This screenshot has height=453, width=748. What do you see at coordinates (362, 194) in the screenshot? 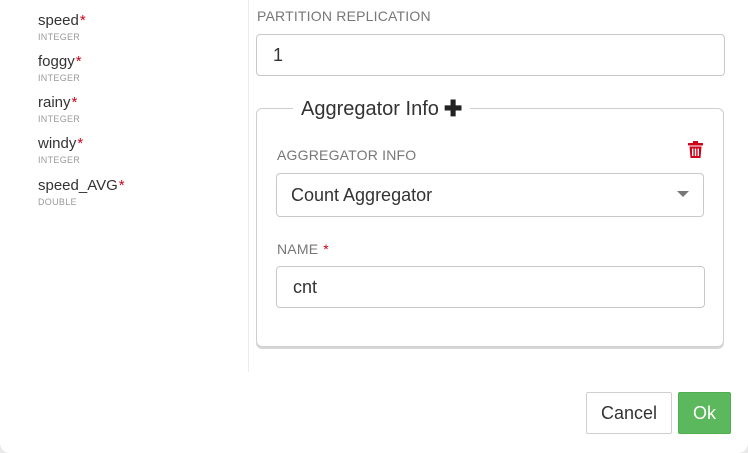
I see `aggregator-info-value: Count Aggregator` at bounding box center [362, 194].